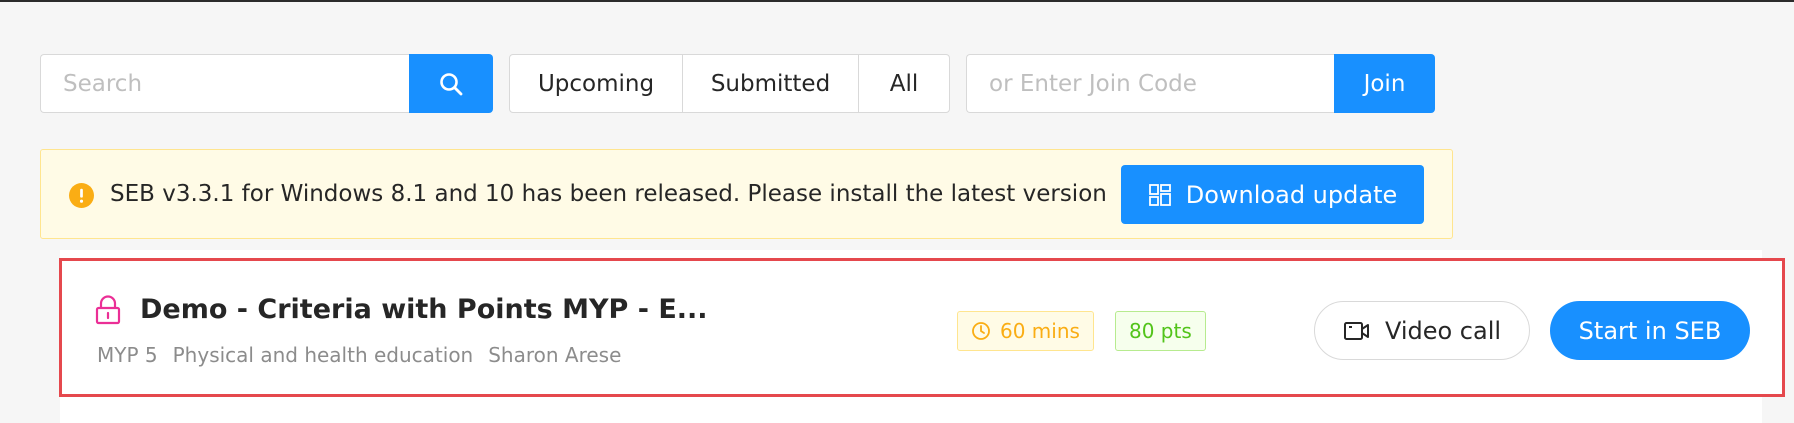  Describe the element at coordinates (225, 83) in the screenshot. I see `search-input` at that location.